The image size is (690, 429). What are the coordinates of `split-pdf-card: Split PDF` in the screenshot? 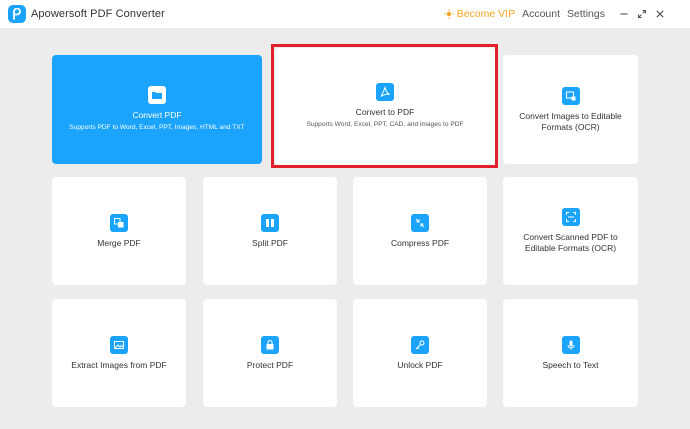 It's located at (270, 231).